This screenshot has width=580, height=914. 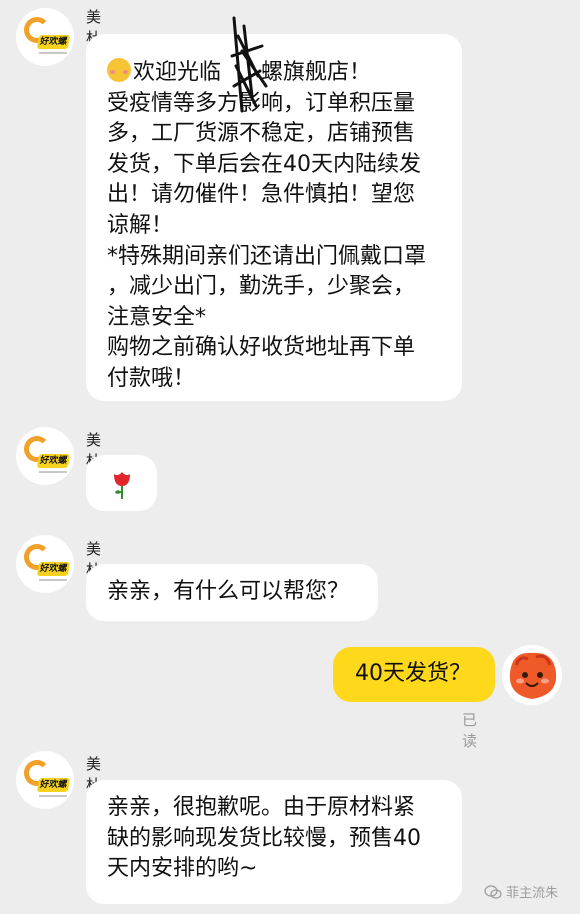 I want to click on watermark: 菲主流朱, so click(x=521, y=891).